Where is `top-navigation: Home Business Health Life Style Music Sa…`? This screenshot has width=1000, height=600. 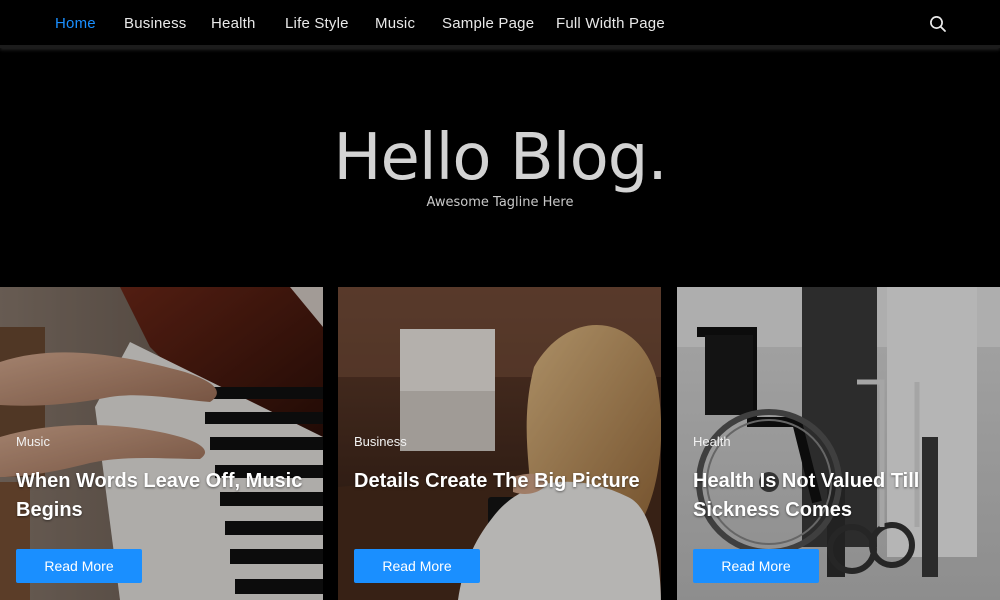
top-navigation: Home Business Health Life Style Music Sa… is located at coordinates (500, 24).